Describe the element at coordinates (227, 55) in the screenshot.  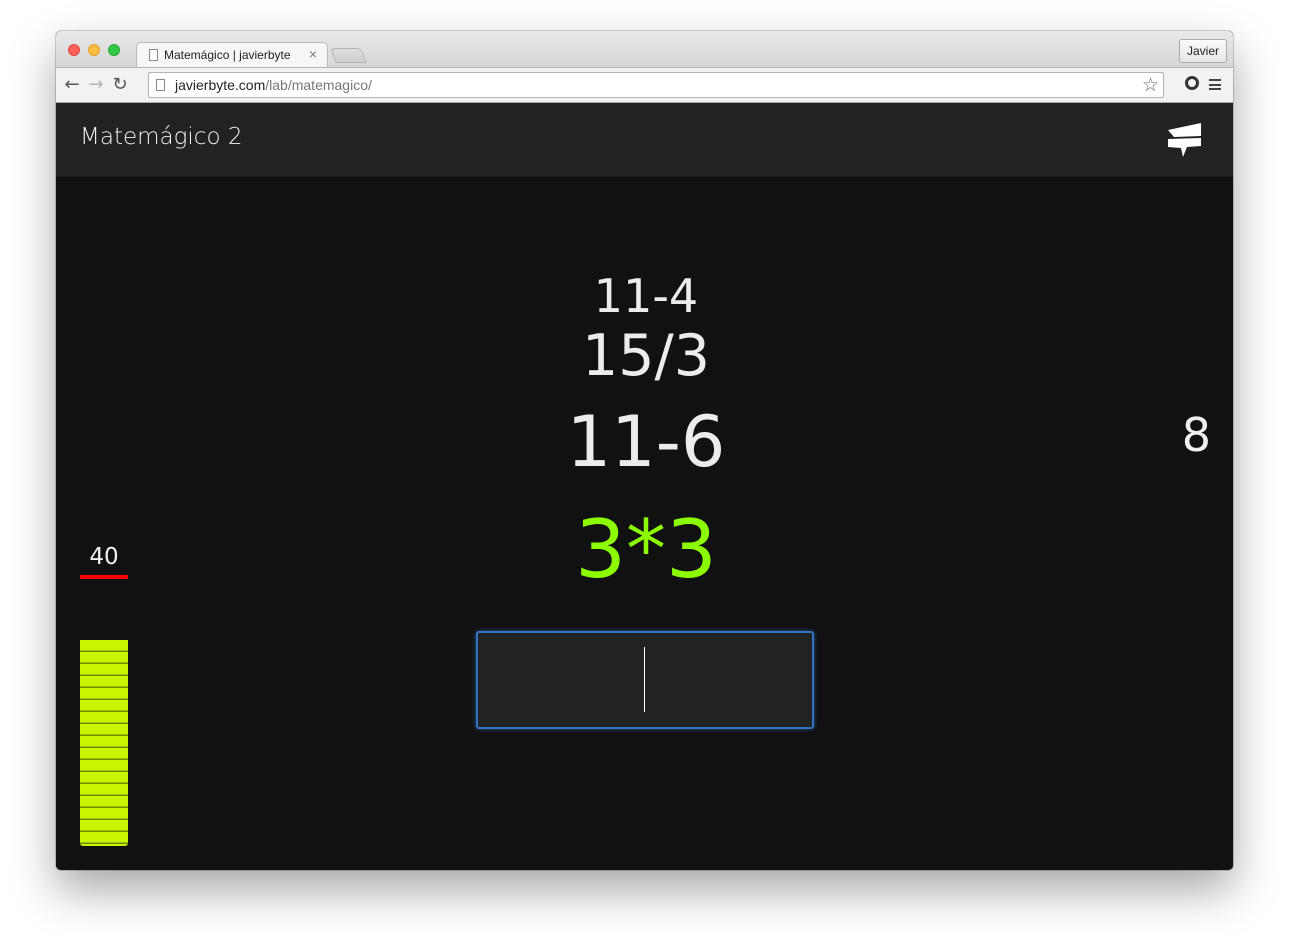
I see `tab-title: Matemágico | javierbyte` at that location.